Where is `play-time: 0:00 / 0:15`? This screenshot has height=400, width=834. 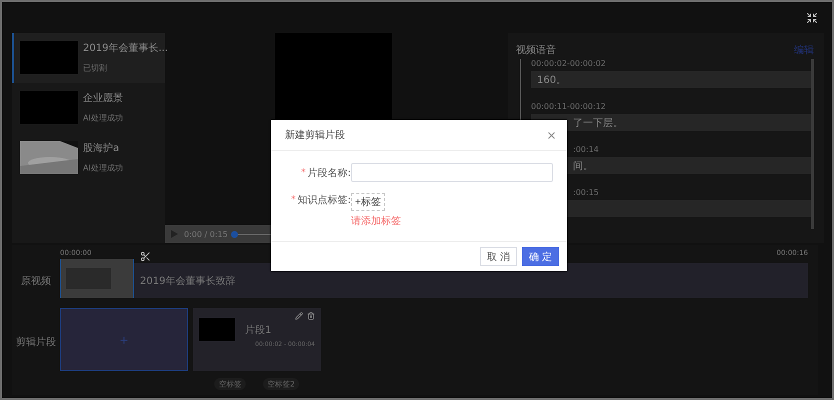 play-time: 0:00 / 0:15 is located at coordinates (206, 234).